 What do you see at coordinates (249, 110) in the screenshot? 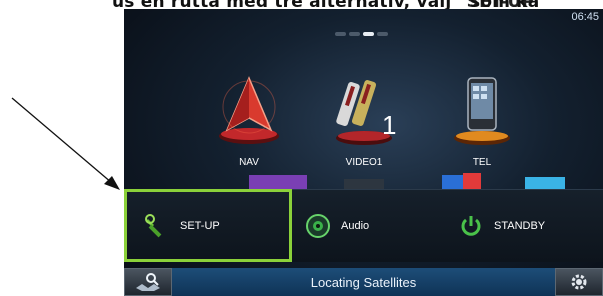
I see `nav-icon` at bounding box center [249, 110].